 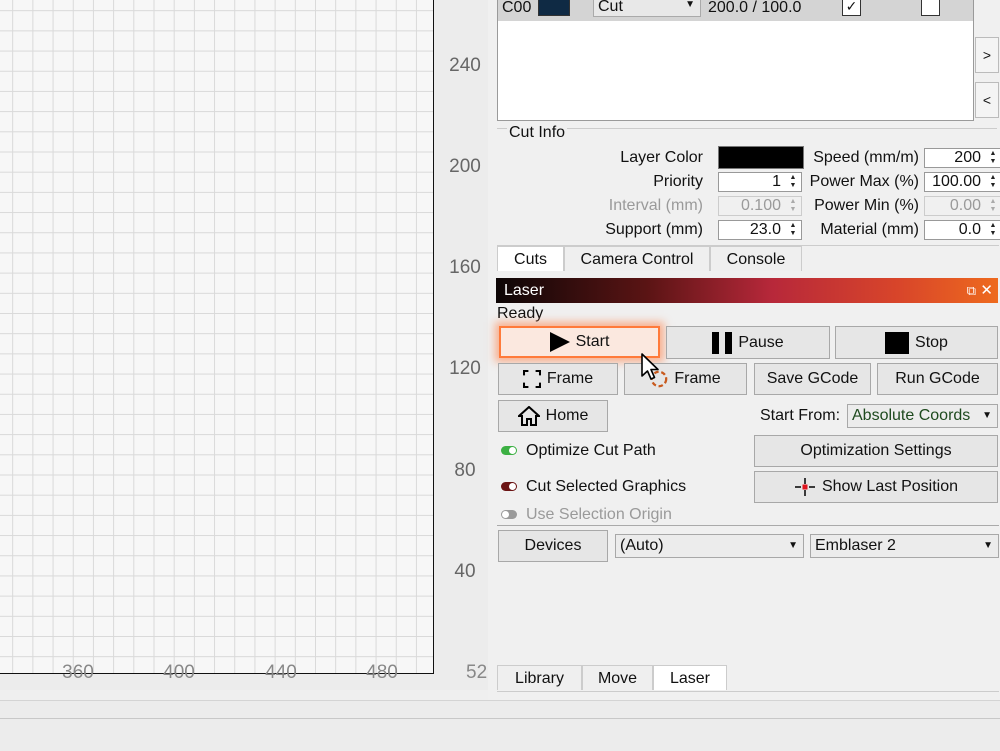 What do you see at coordinates (760, 182) in the screenshot?
I see `priority-spinbox: 1 ▲ ▼` at bounding box center [760, 182].